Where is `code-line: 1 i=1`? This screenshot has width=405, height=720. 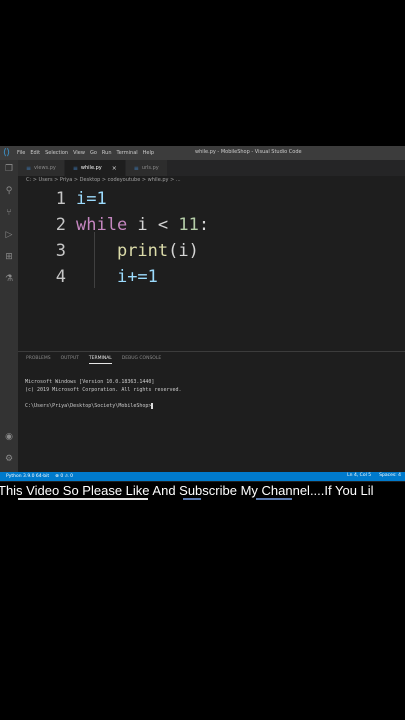 code-line: 1 i=1 is located at coordinates (62, 199).